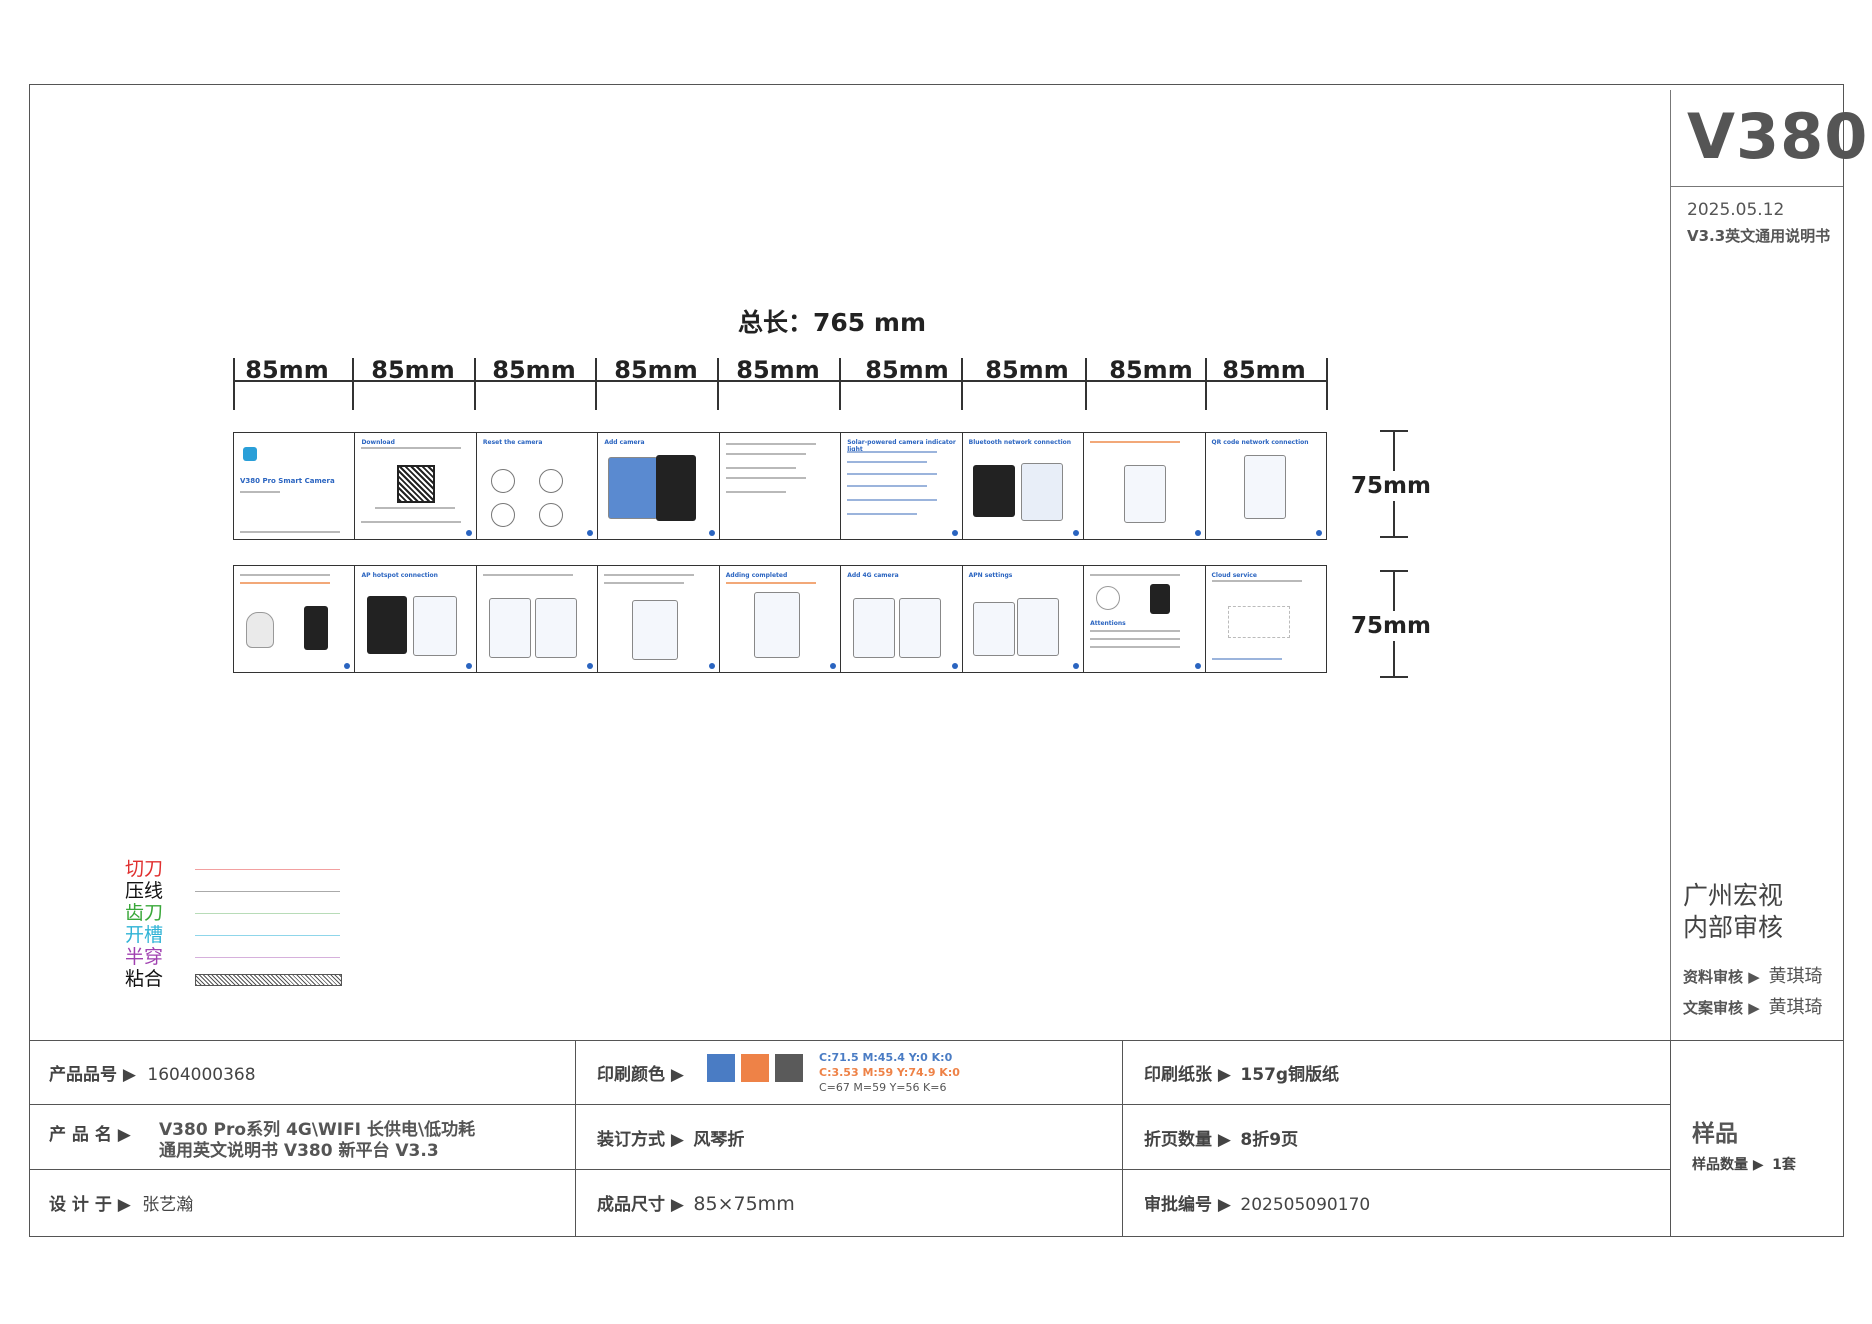 The width and height of the screenshot is (1872, 1324). Describe the element at coordinates (640, 1072) in the screenshot. I see `print-color-cell: 印刷颜色 ▶` at that location.